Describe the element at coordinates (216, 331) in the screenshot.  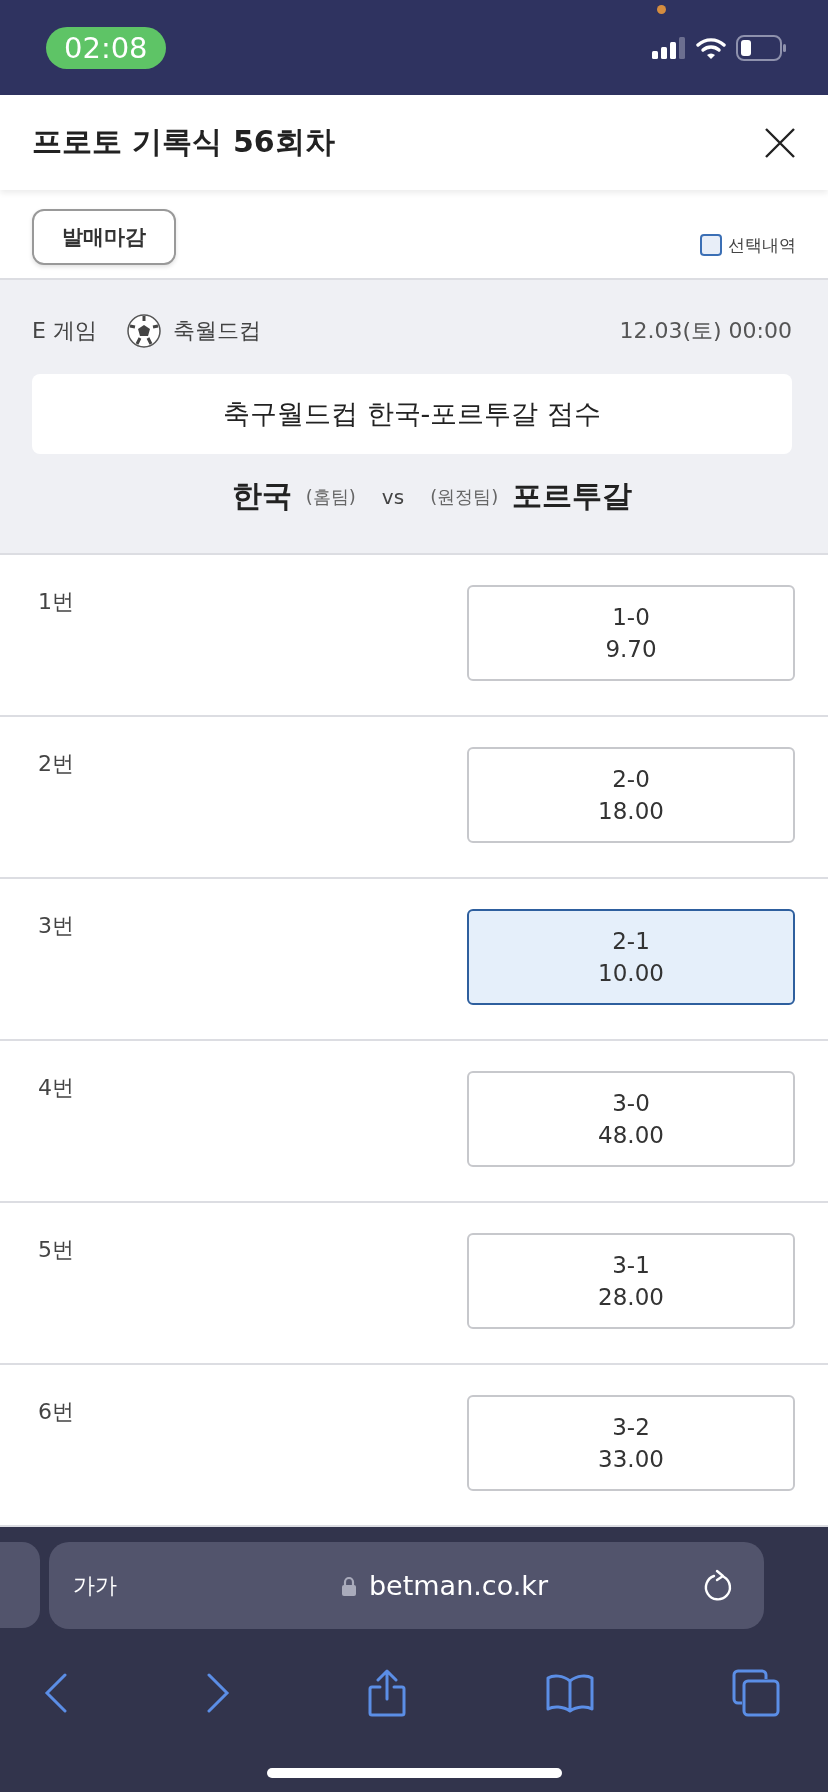
I see `league-name: 축월드컵` at that location.